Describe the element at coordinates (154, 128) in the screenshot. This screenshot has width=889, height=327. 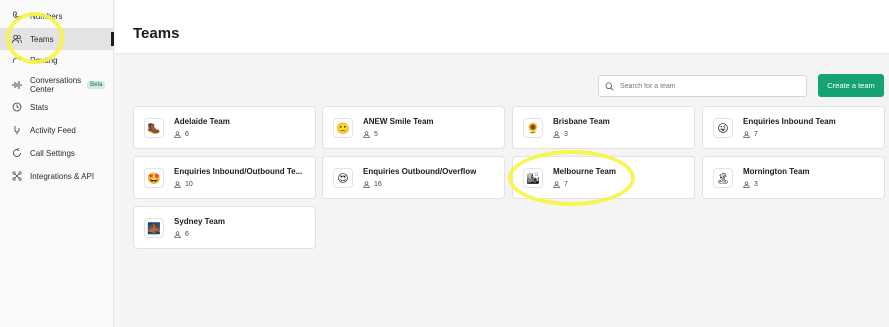
I see `team-avatar: 🥾` at that location.